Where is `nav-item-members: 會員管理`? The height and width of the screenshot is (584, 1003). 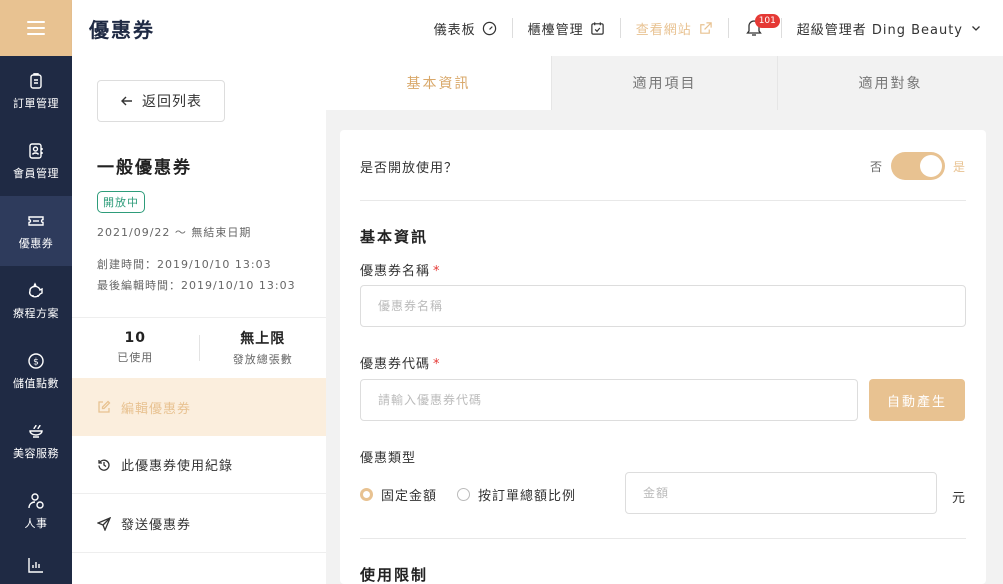 nav-item-members: 會員管理 is located at coordinates (36, 161).